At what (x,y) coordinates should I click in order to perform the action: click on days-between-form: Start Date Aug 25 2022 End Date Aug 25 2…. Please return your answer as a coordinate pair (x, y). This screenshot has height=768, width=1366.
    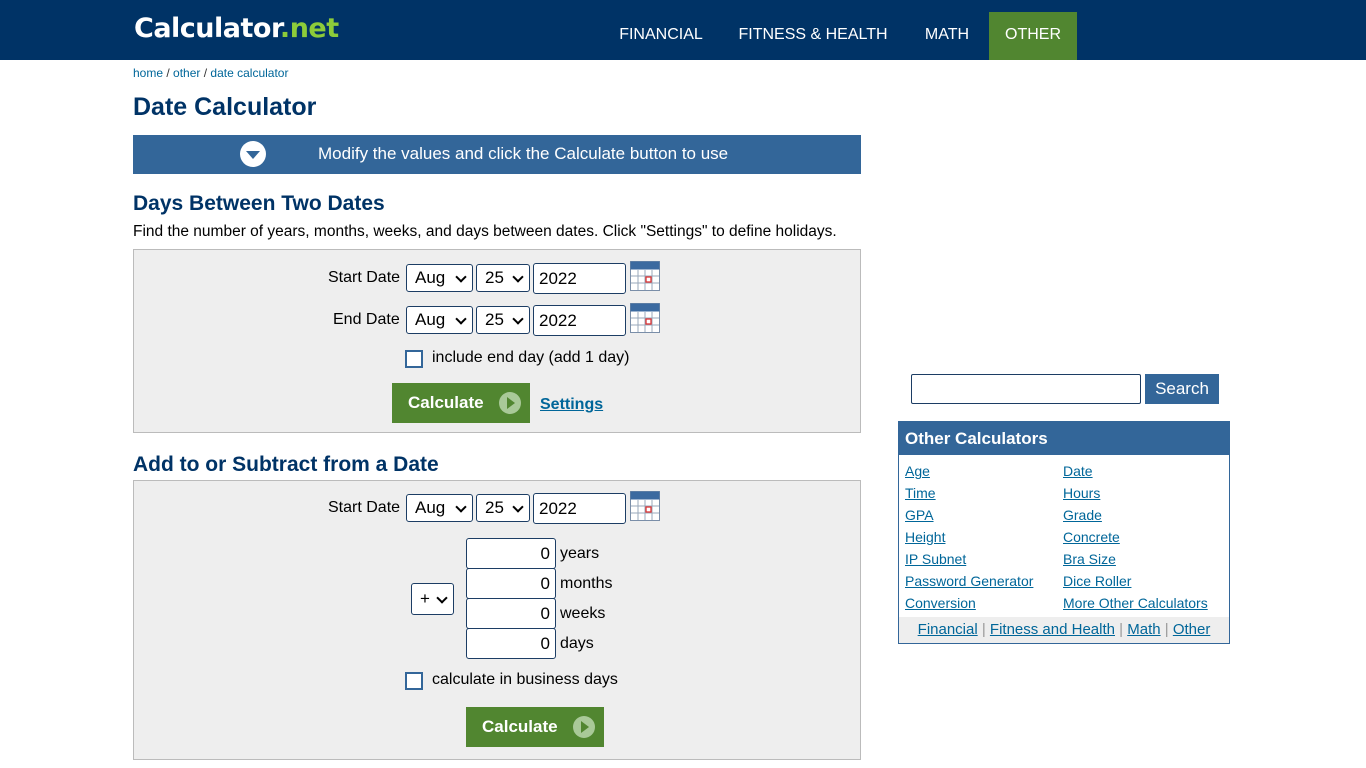
    Looking at the image, I should click on (497, 341).